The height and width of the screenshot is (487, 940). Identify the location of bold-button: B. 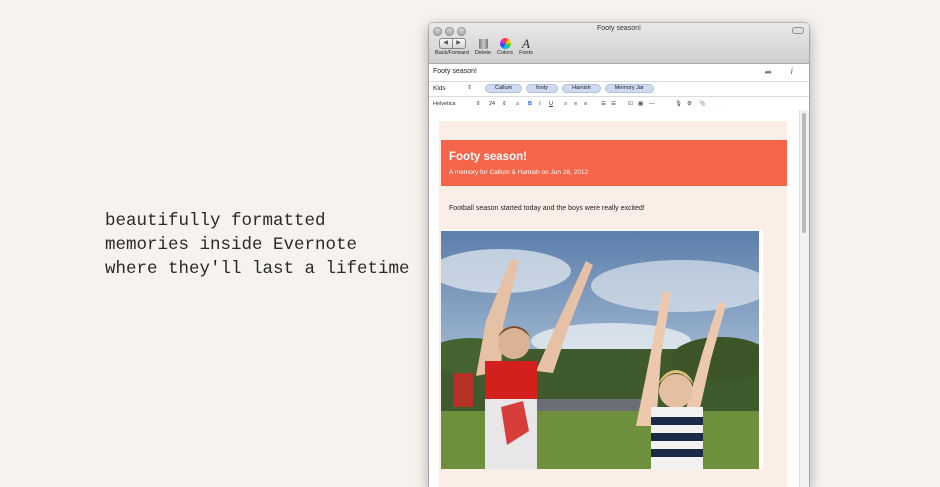
(530, 104).